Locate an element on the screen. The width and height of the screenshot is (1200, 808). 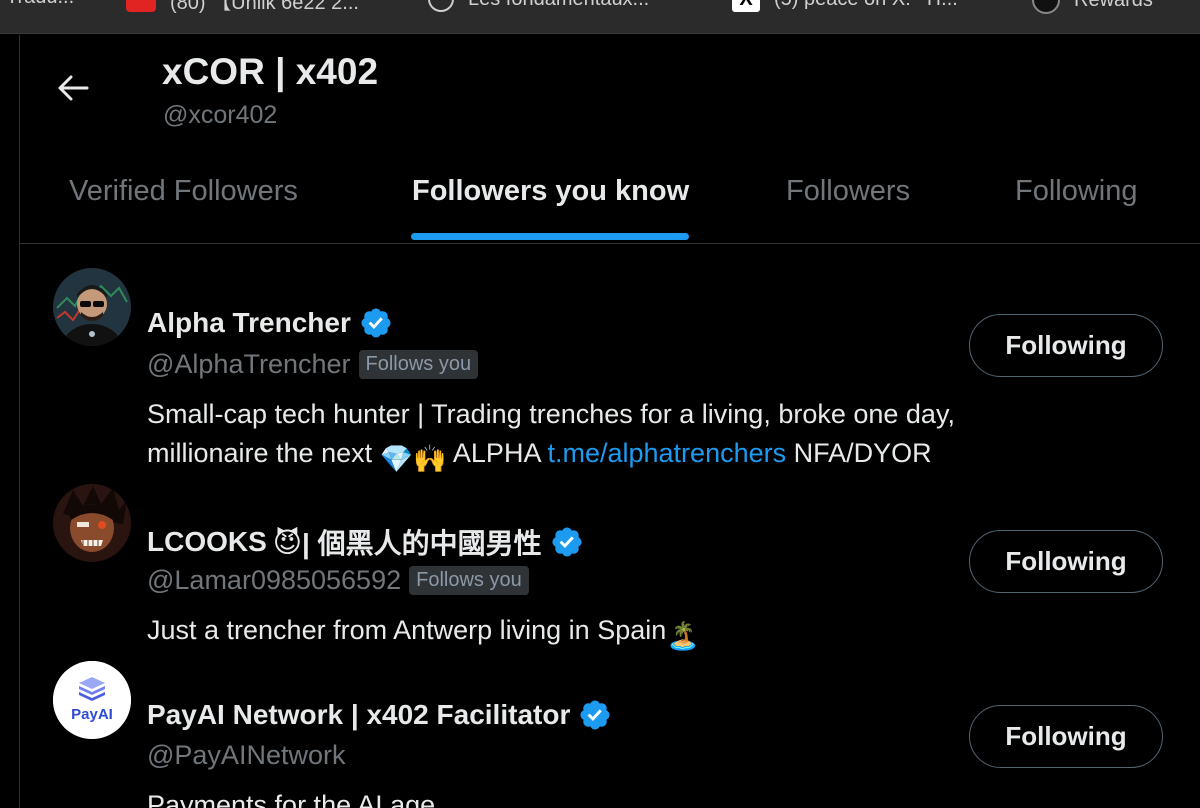
user-name-row: LCOOKS 😈 | 個黑人的中國男性 is located at coordinates (365, 542).